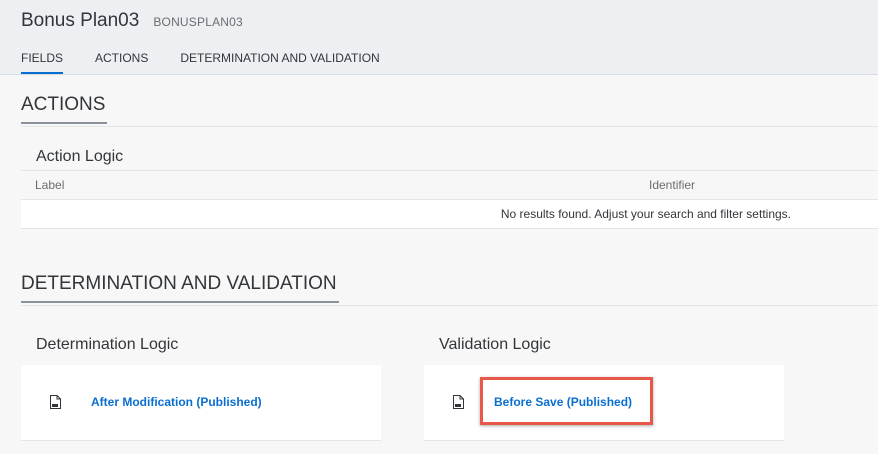 This screenshot has height=454, width=878. Describe the element at coordinates (179, 283) in the screenshot. I see `dv-section-title-text: DETERMINATION AND VALIDATION` at that location.